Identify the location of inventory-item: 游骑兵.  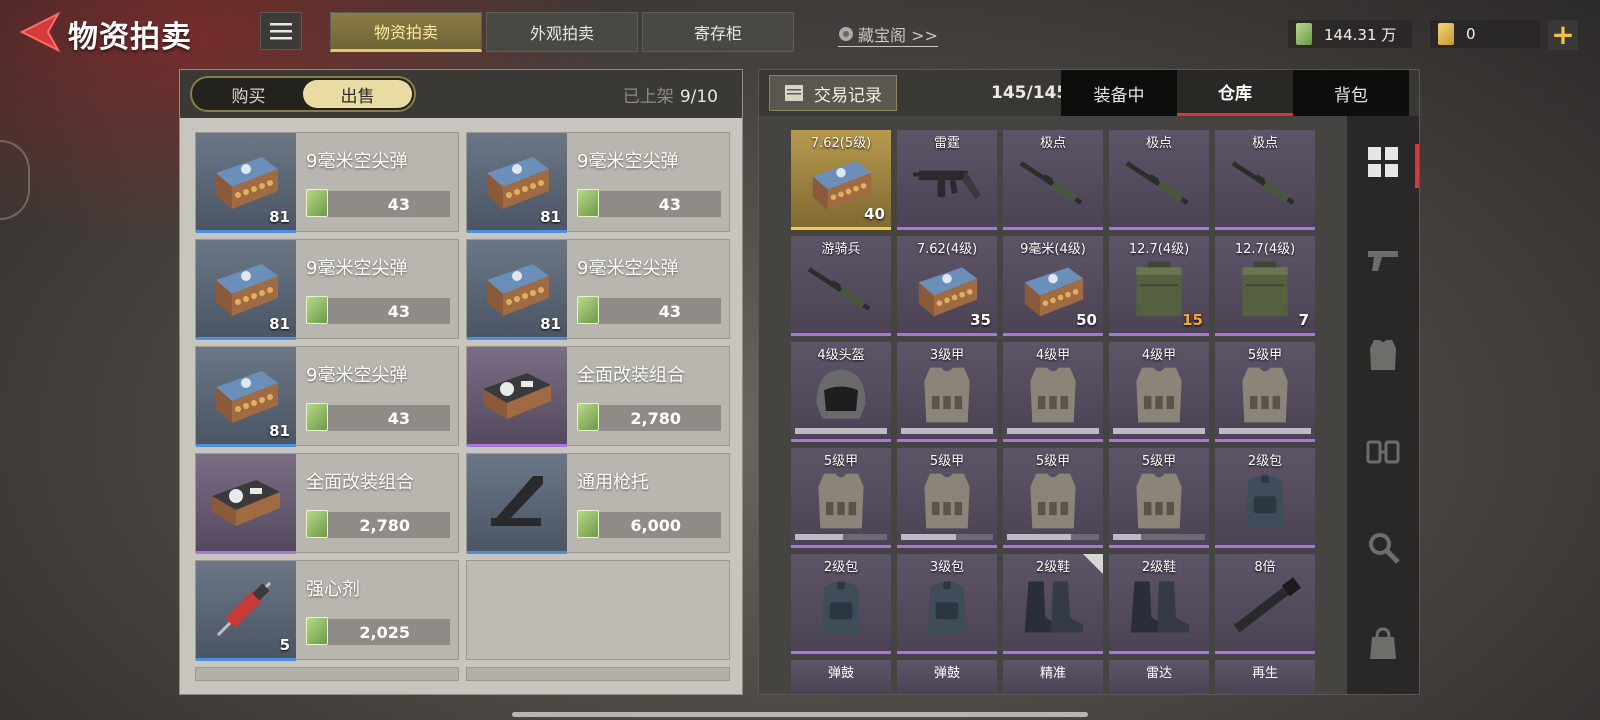
(841, 286).